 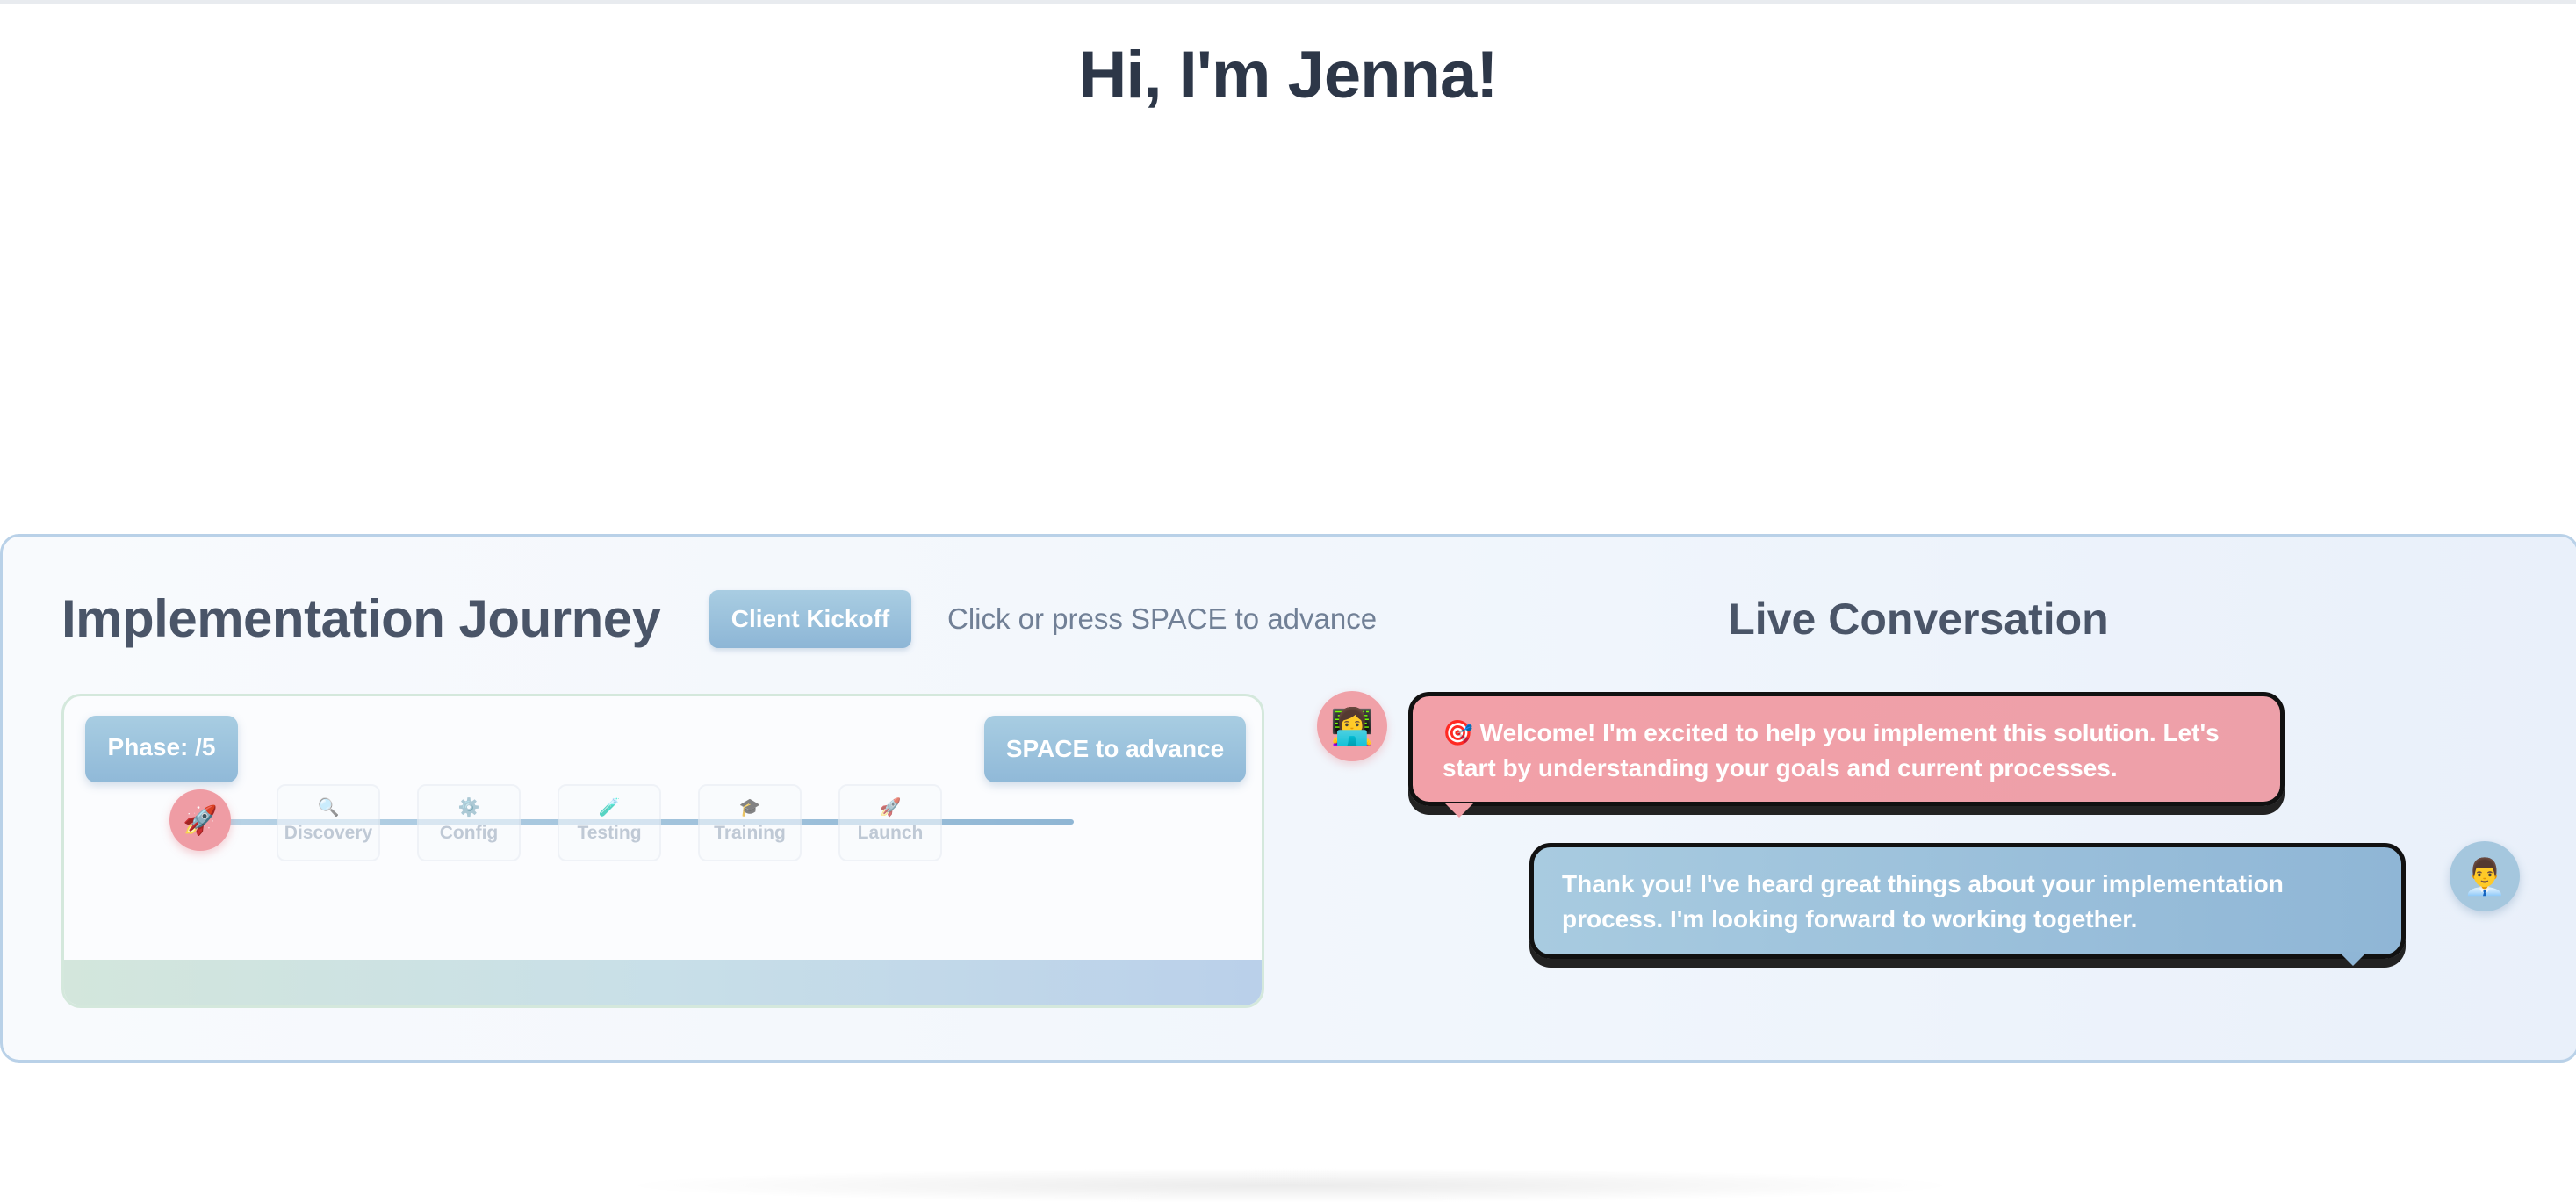 I want to click on stage-button-client-kickoff: Client Kickoff, so click(x=810, y=619).